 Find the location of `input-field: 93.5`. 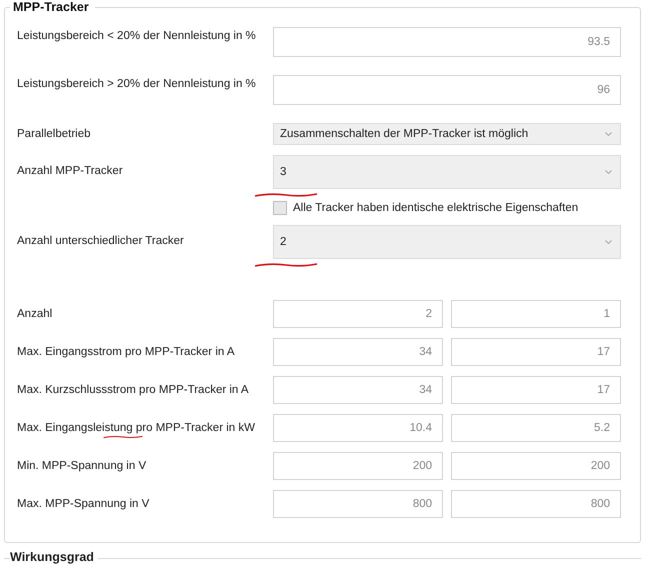

input-field: 93.5 is located at coordinates (447, 42).